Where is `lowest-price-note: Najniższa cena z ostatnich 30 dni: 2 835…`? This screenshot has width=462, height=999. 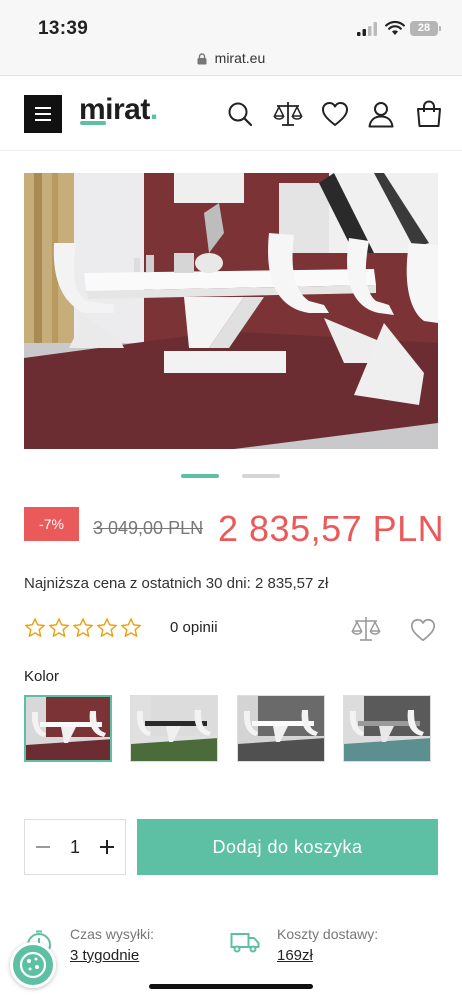 lowest-price-note: Najniższa cena z ostatnich 30 dni: 2 835… is located at coordinates (176, 583).